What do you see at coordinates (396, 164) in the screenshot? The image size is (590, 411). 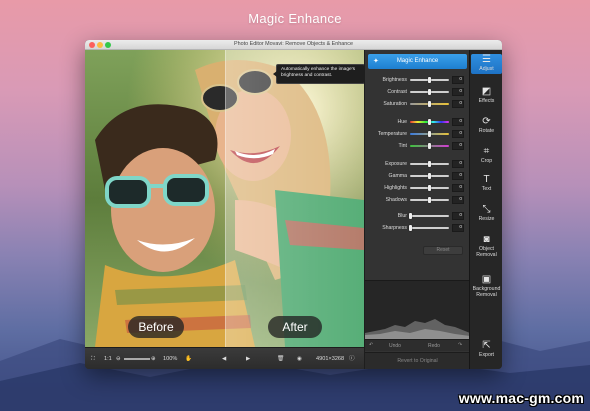 I see `slider-label: Exposure` at bounding box center [396, 164].